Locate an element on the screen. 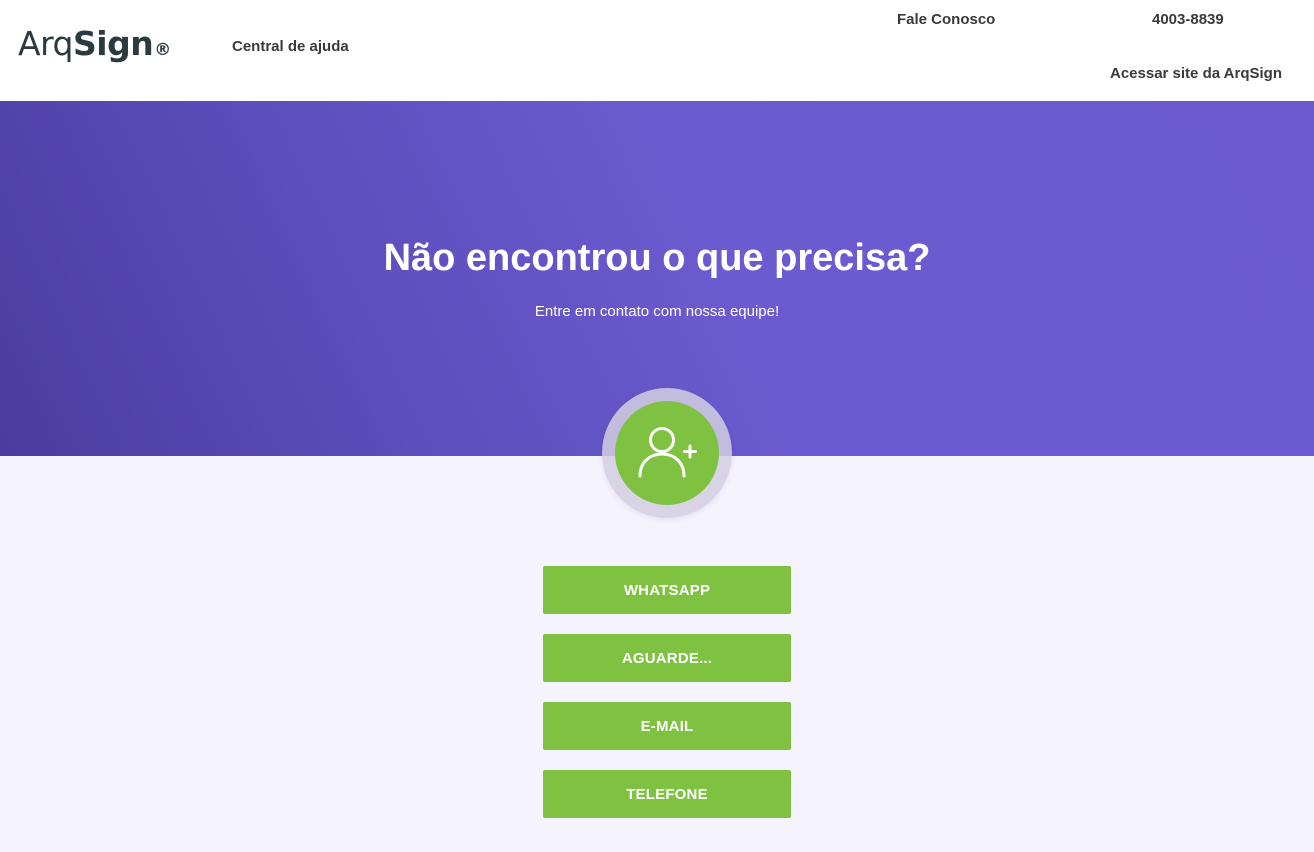 The image size is (1314, 852). hero-subtitle: Entre em contato com nossa equipe! is located at coordinates (657, 311).